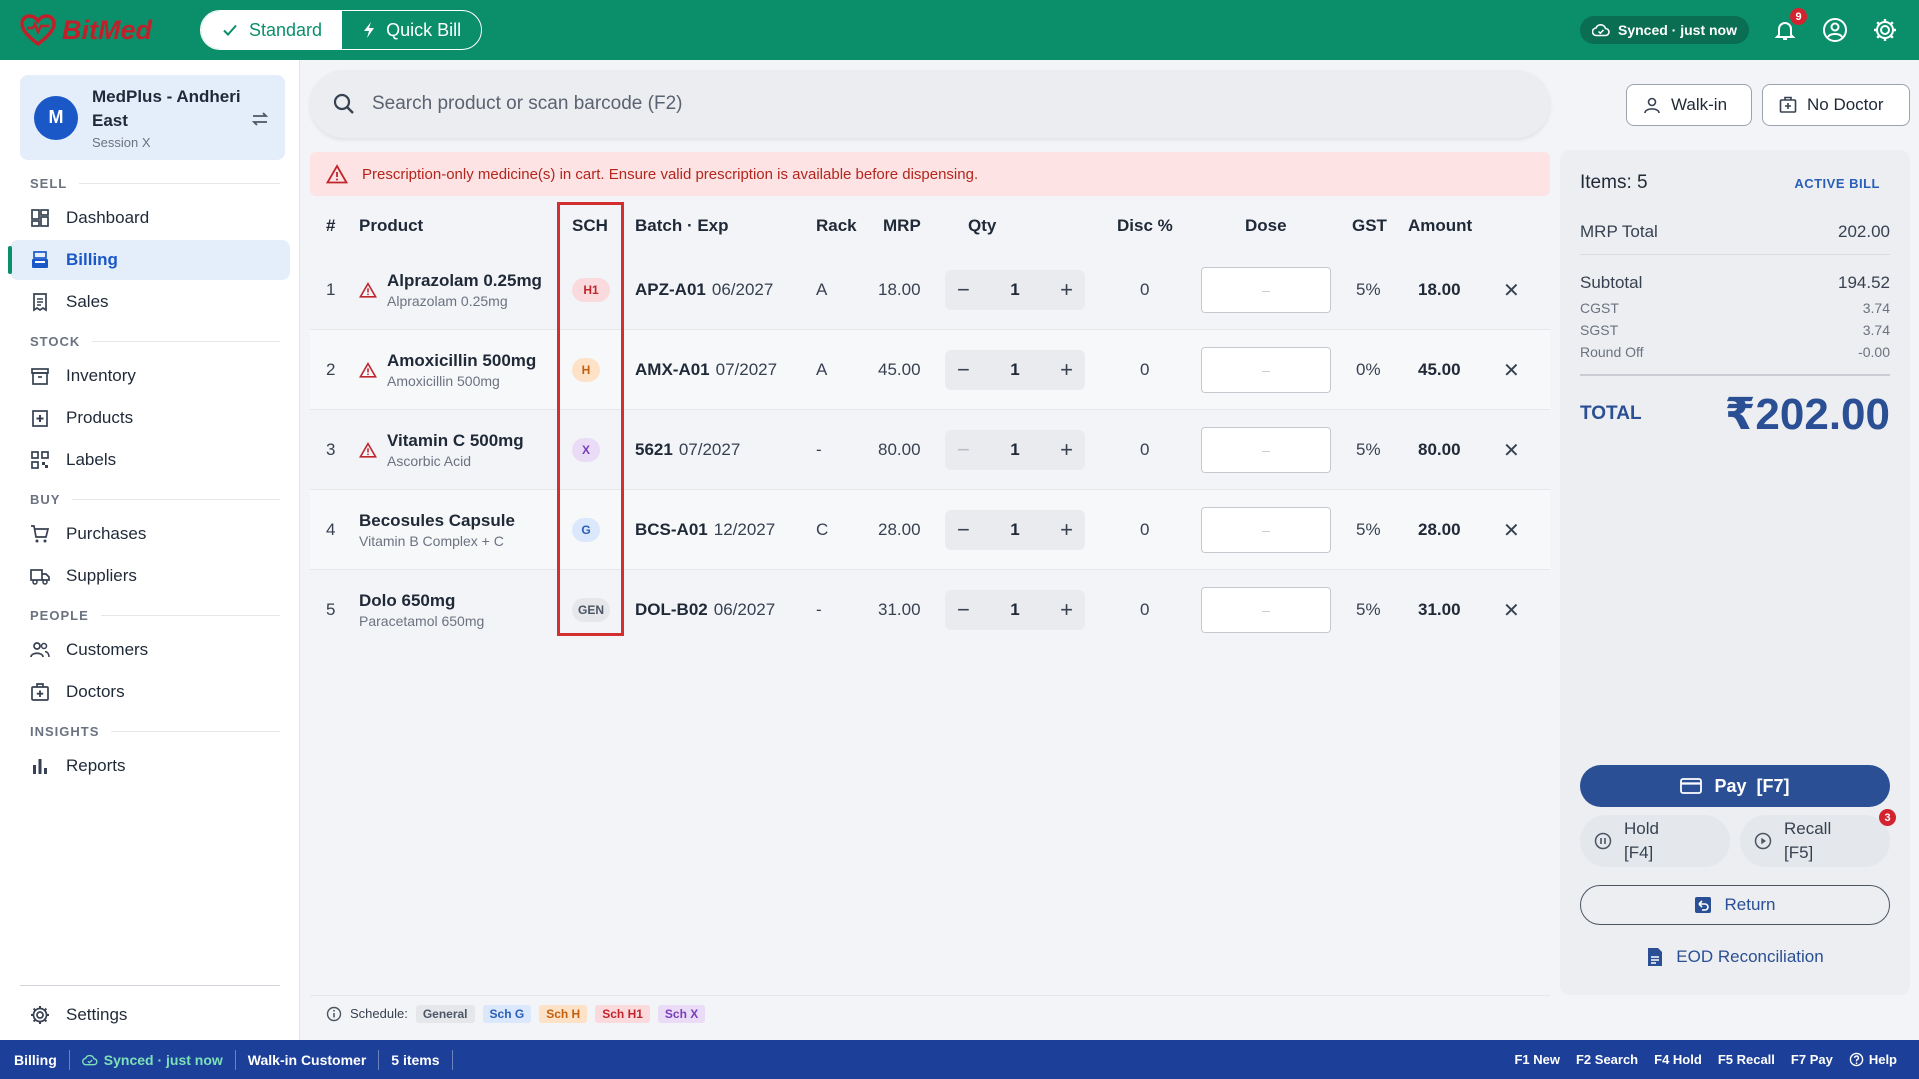 Image resolution: width=1919 pixels, height=1079 pixels. What do you see at coordinates (1750, 904) in the screenshot?
I see `return-label: Return` at bounding box center [1750, 904].